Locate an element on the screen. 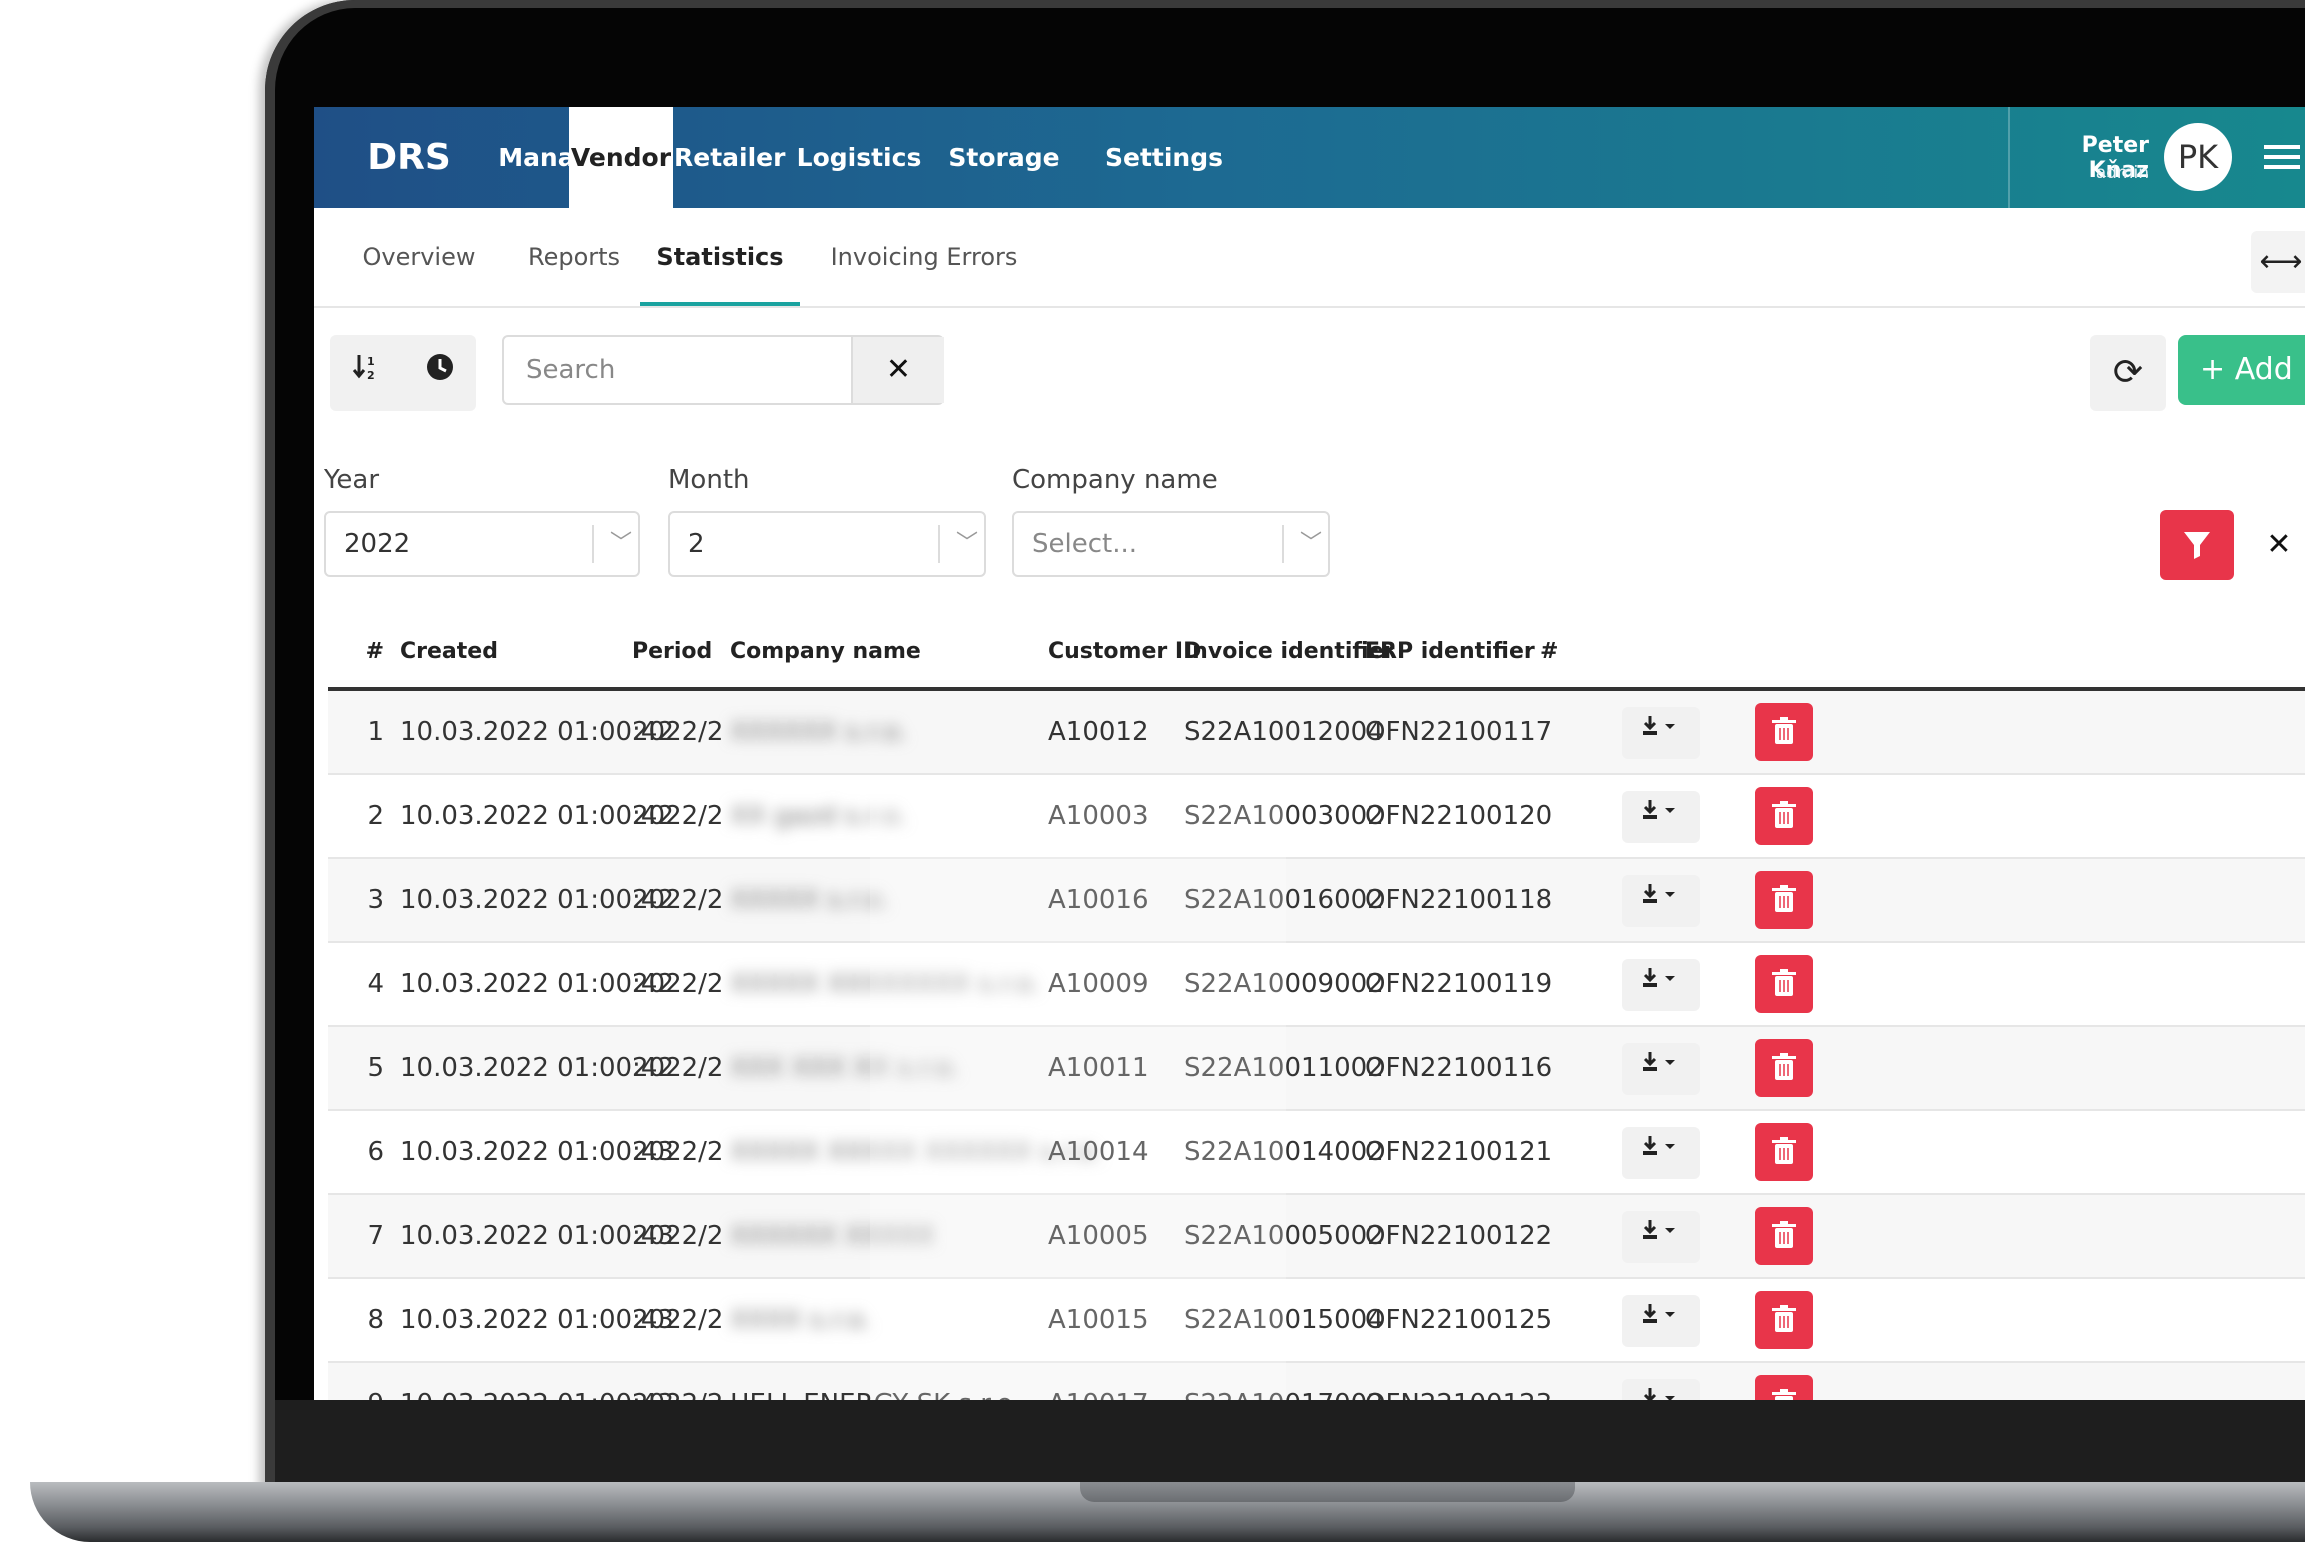 Image resolution: width=2305 pixels, height=1542 pixels. year-select: 2022 ﹀ is located at coordinates (482, 544).